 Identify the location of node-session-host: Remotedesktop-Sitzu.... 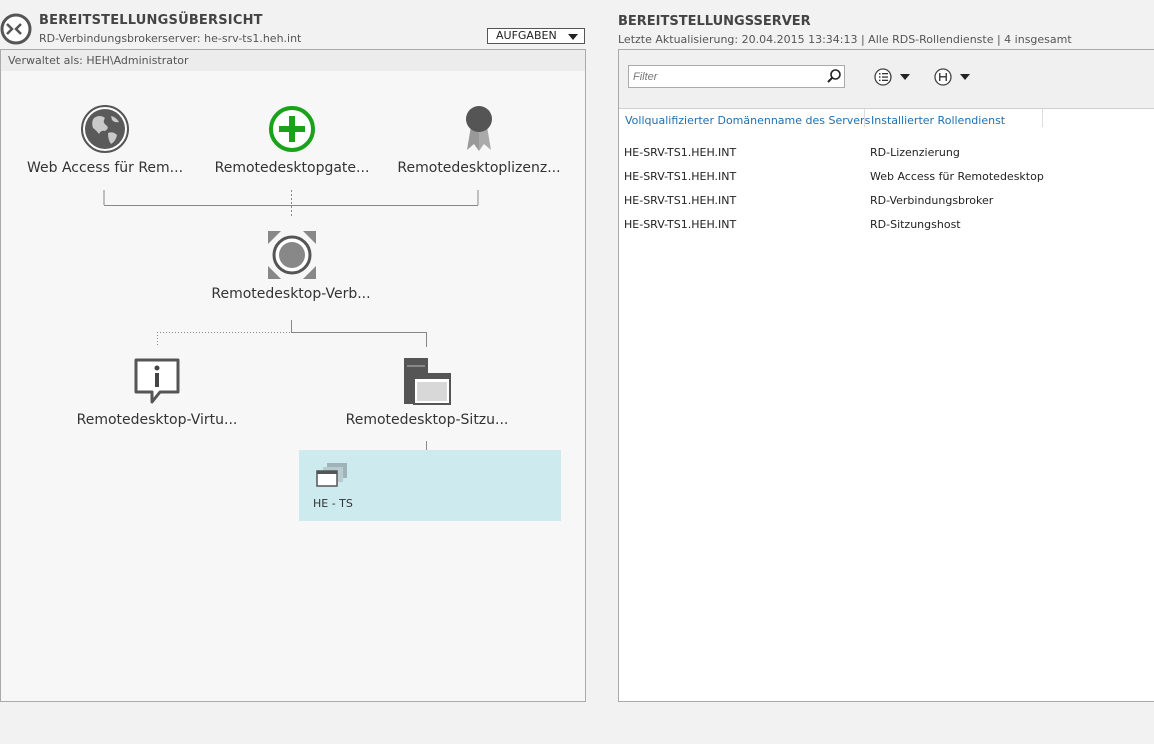
(427, 394).